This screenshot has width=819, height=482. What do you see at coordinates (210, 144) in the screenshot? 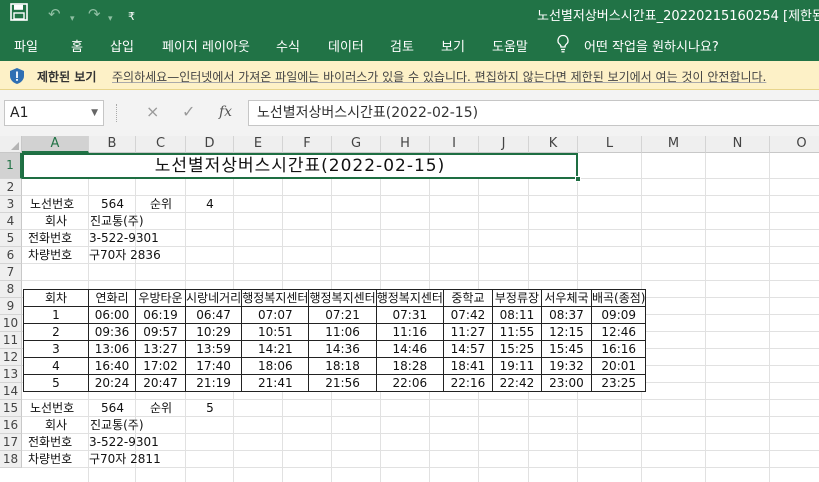
I see `column-header-d: D` at bounding box center [210, 144].